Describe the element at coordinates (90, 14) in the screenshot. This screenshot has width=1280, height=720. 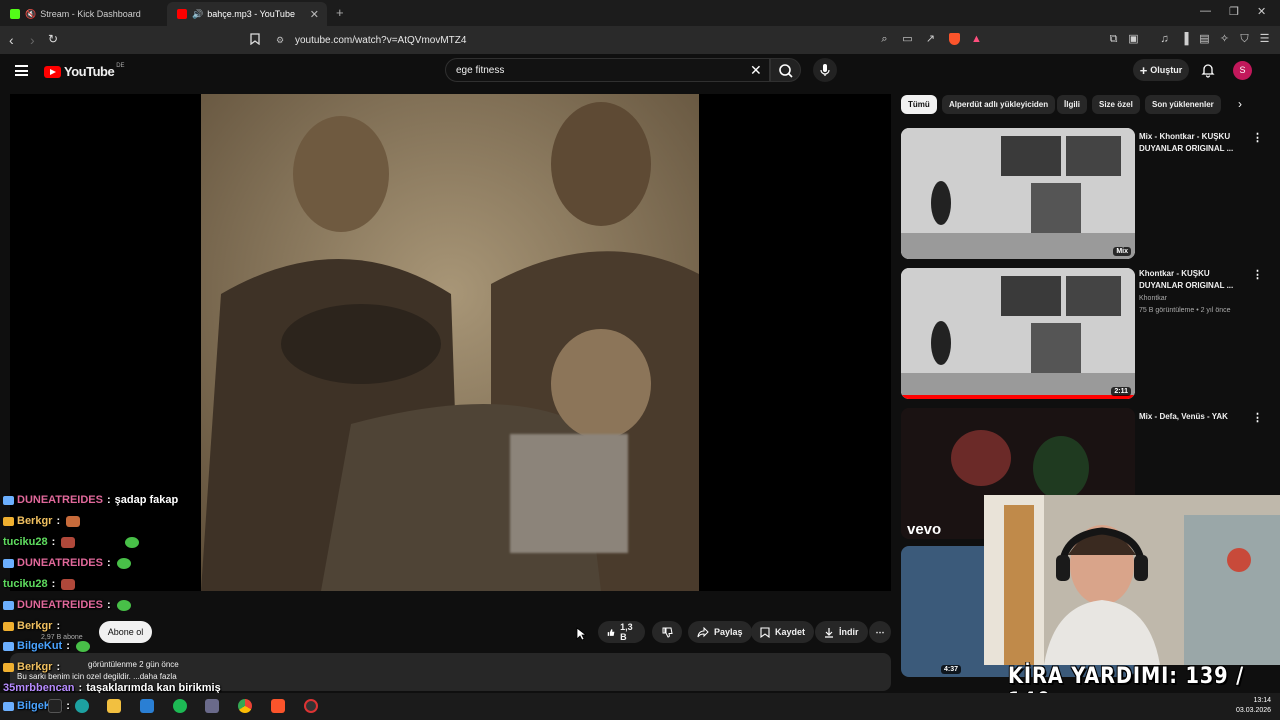
I see `tab-title: Stream - Kick Dashboard` at that location.